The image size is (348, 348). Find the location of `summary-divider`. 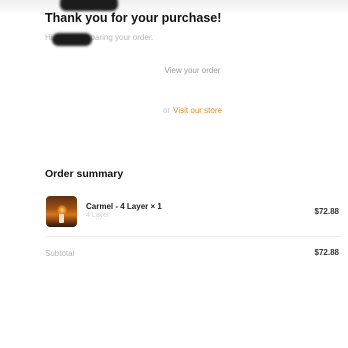

summary-divider is located at coordinates (192, 236).